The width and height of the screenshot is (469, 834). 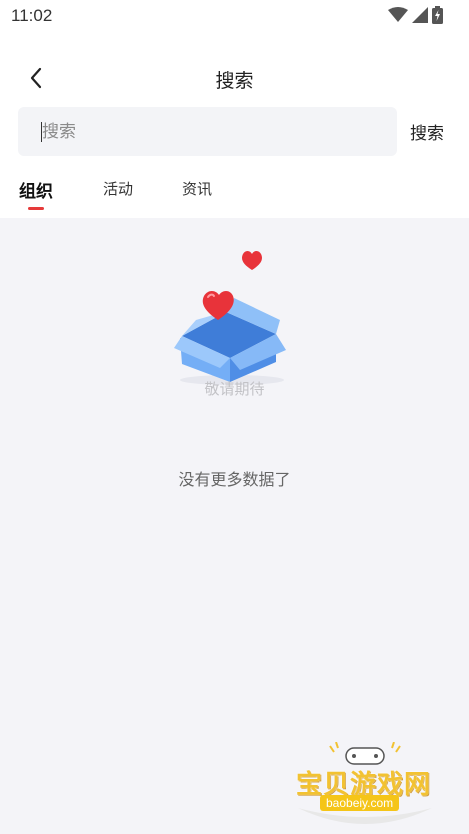 What do you see at coordinates (234, 194) in the screenshot?
I see `tab-bar: 组织 活动 资讯` at bounding box center [234, 194].